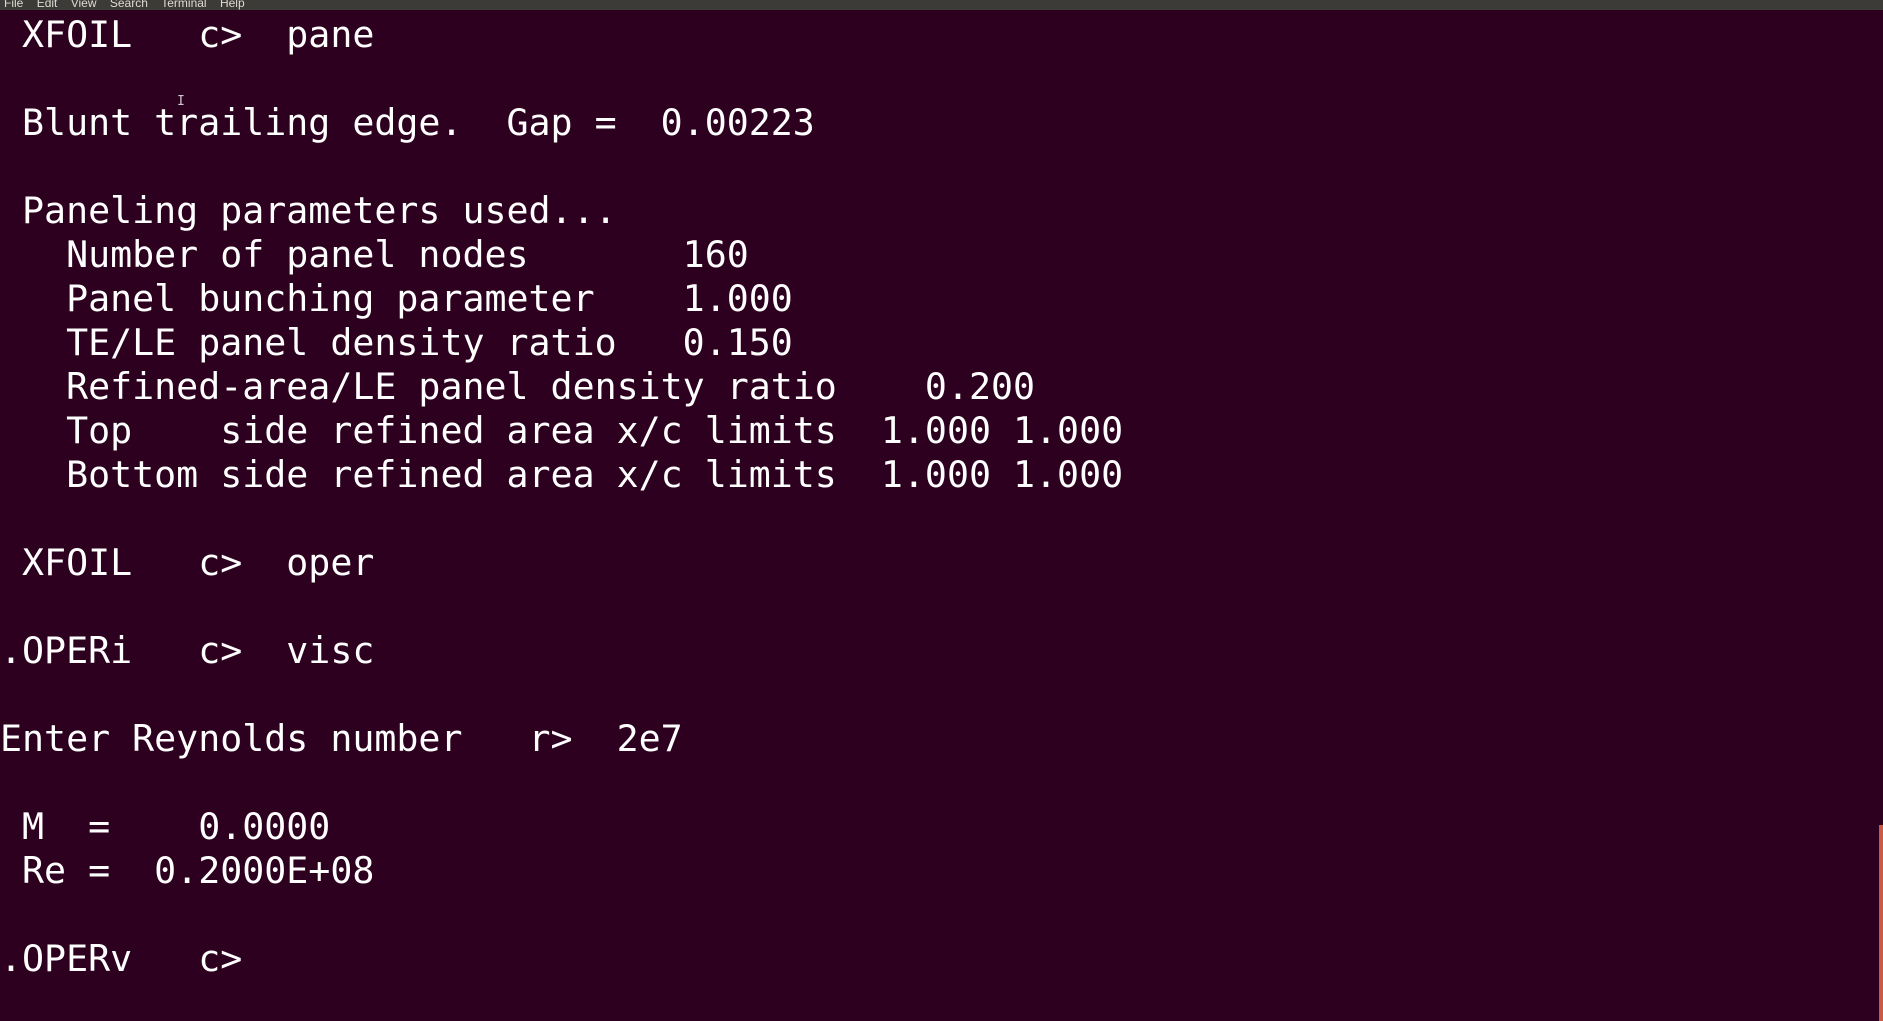 Image resolution: width=1883 pixels, height=1021 pixels. I want to click on terminal-line-reynolds-prompt: Enter Reynolds number r> 2e7, so click(341, 738).